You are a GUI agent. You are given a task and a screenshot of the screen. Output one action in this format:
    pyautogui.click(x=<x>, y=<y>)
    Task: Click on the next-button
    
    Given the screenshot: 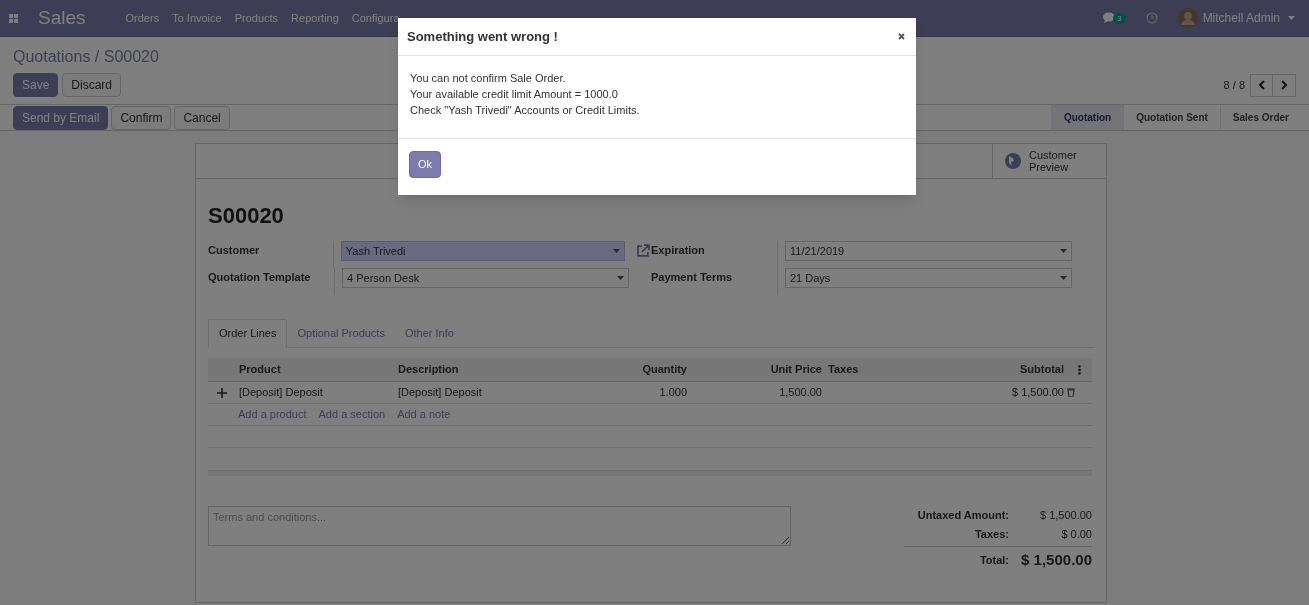 What is the action you would take?
    pyautogui.click(x=1284, y=85)
    